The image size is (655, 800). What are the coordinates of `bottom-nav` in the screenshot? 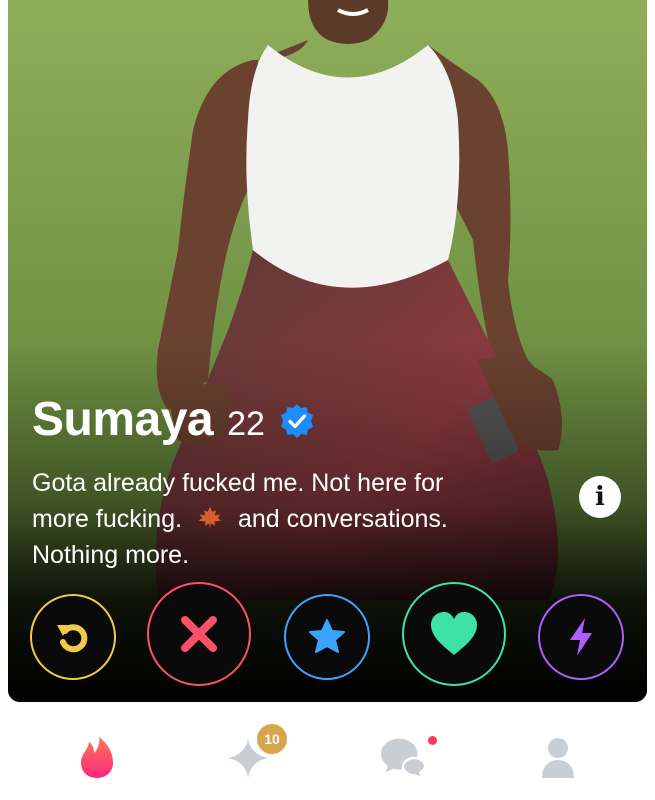 It's located at (327, 756).